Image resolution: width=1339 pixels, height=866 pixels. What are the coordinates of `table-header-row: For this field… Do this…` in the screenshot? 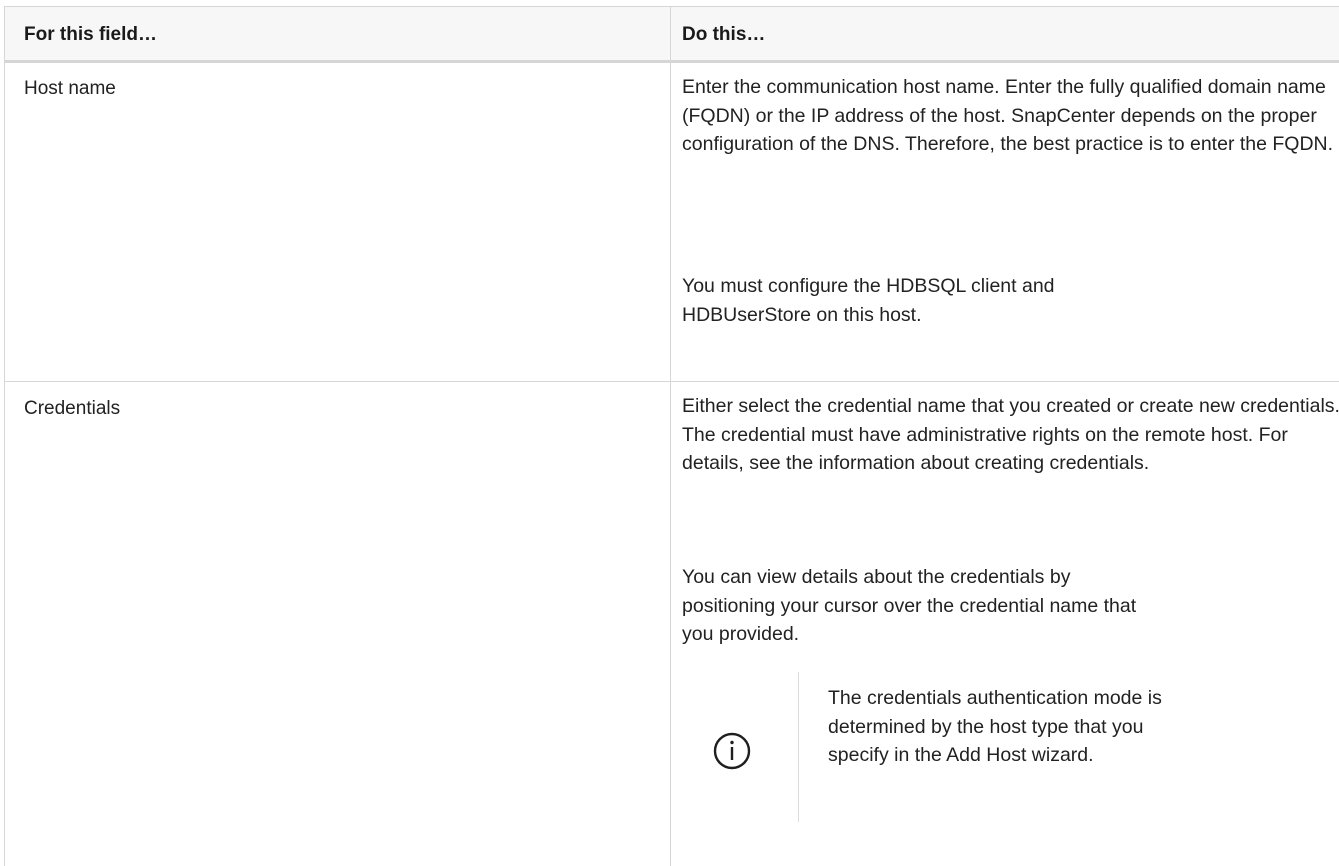 It's located at (672, 35).